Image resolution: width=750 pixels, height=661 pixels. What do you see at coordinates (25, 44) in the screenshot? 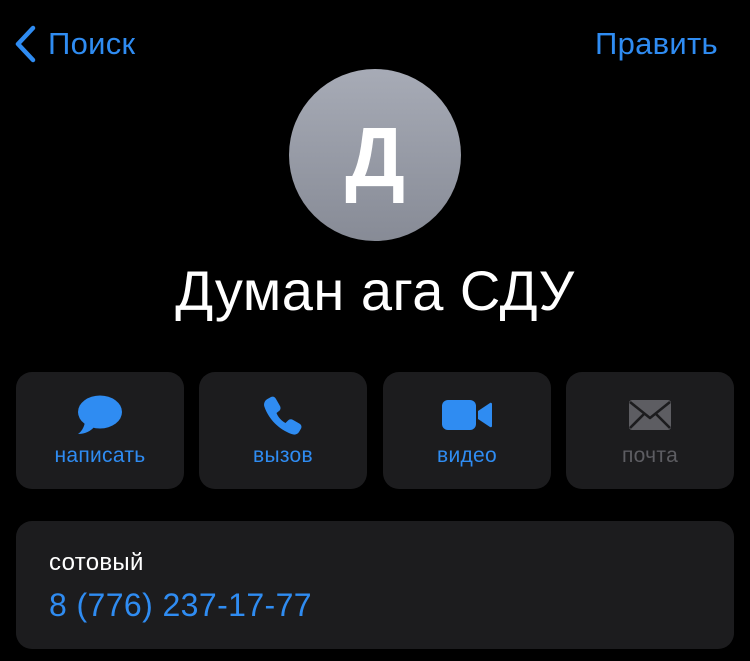
I see `chevron-left-icon` at bounding box center [25, 44].